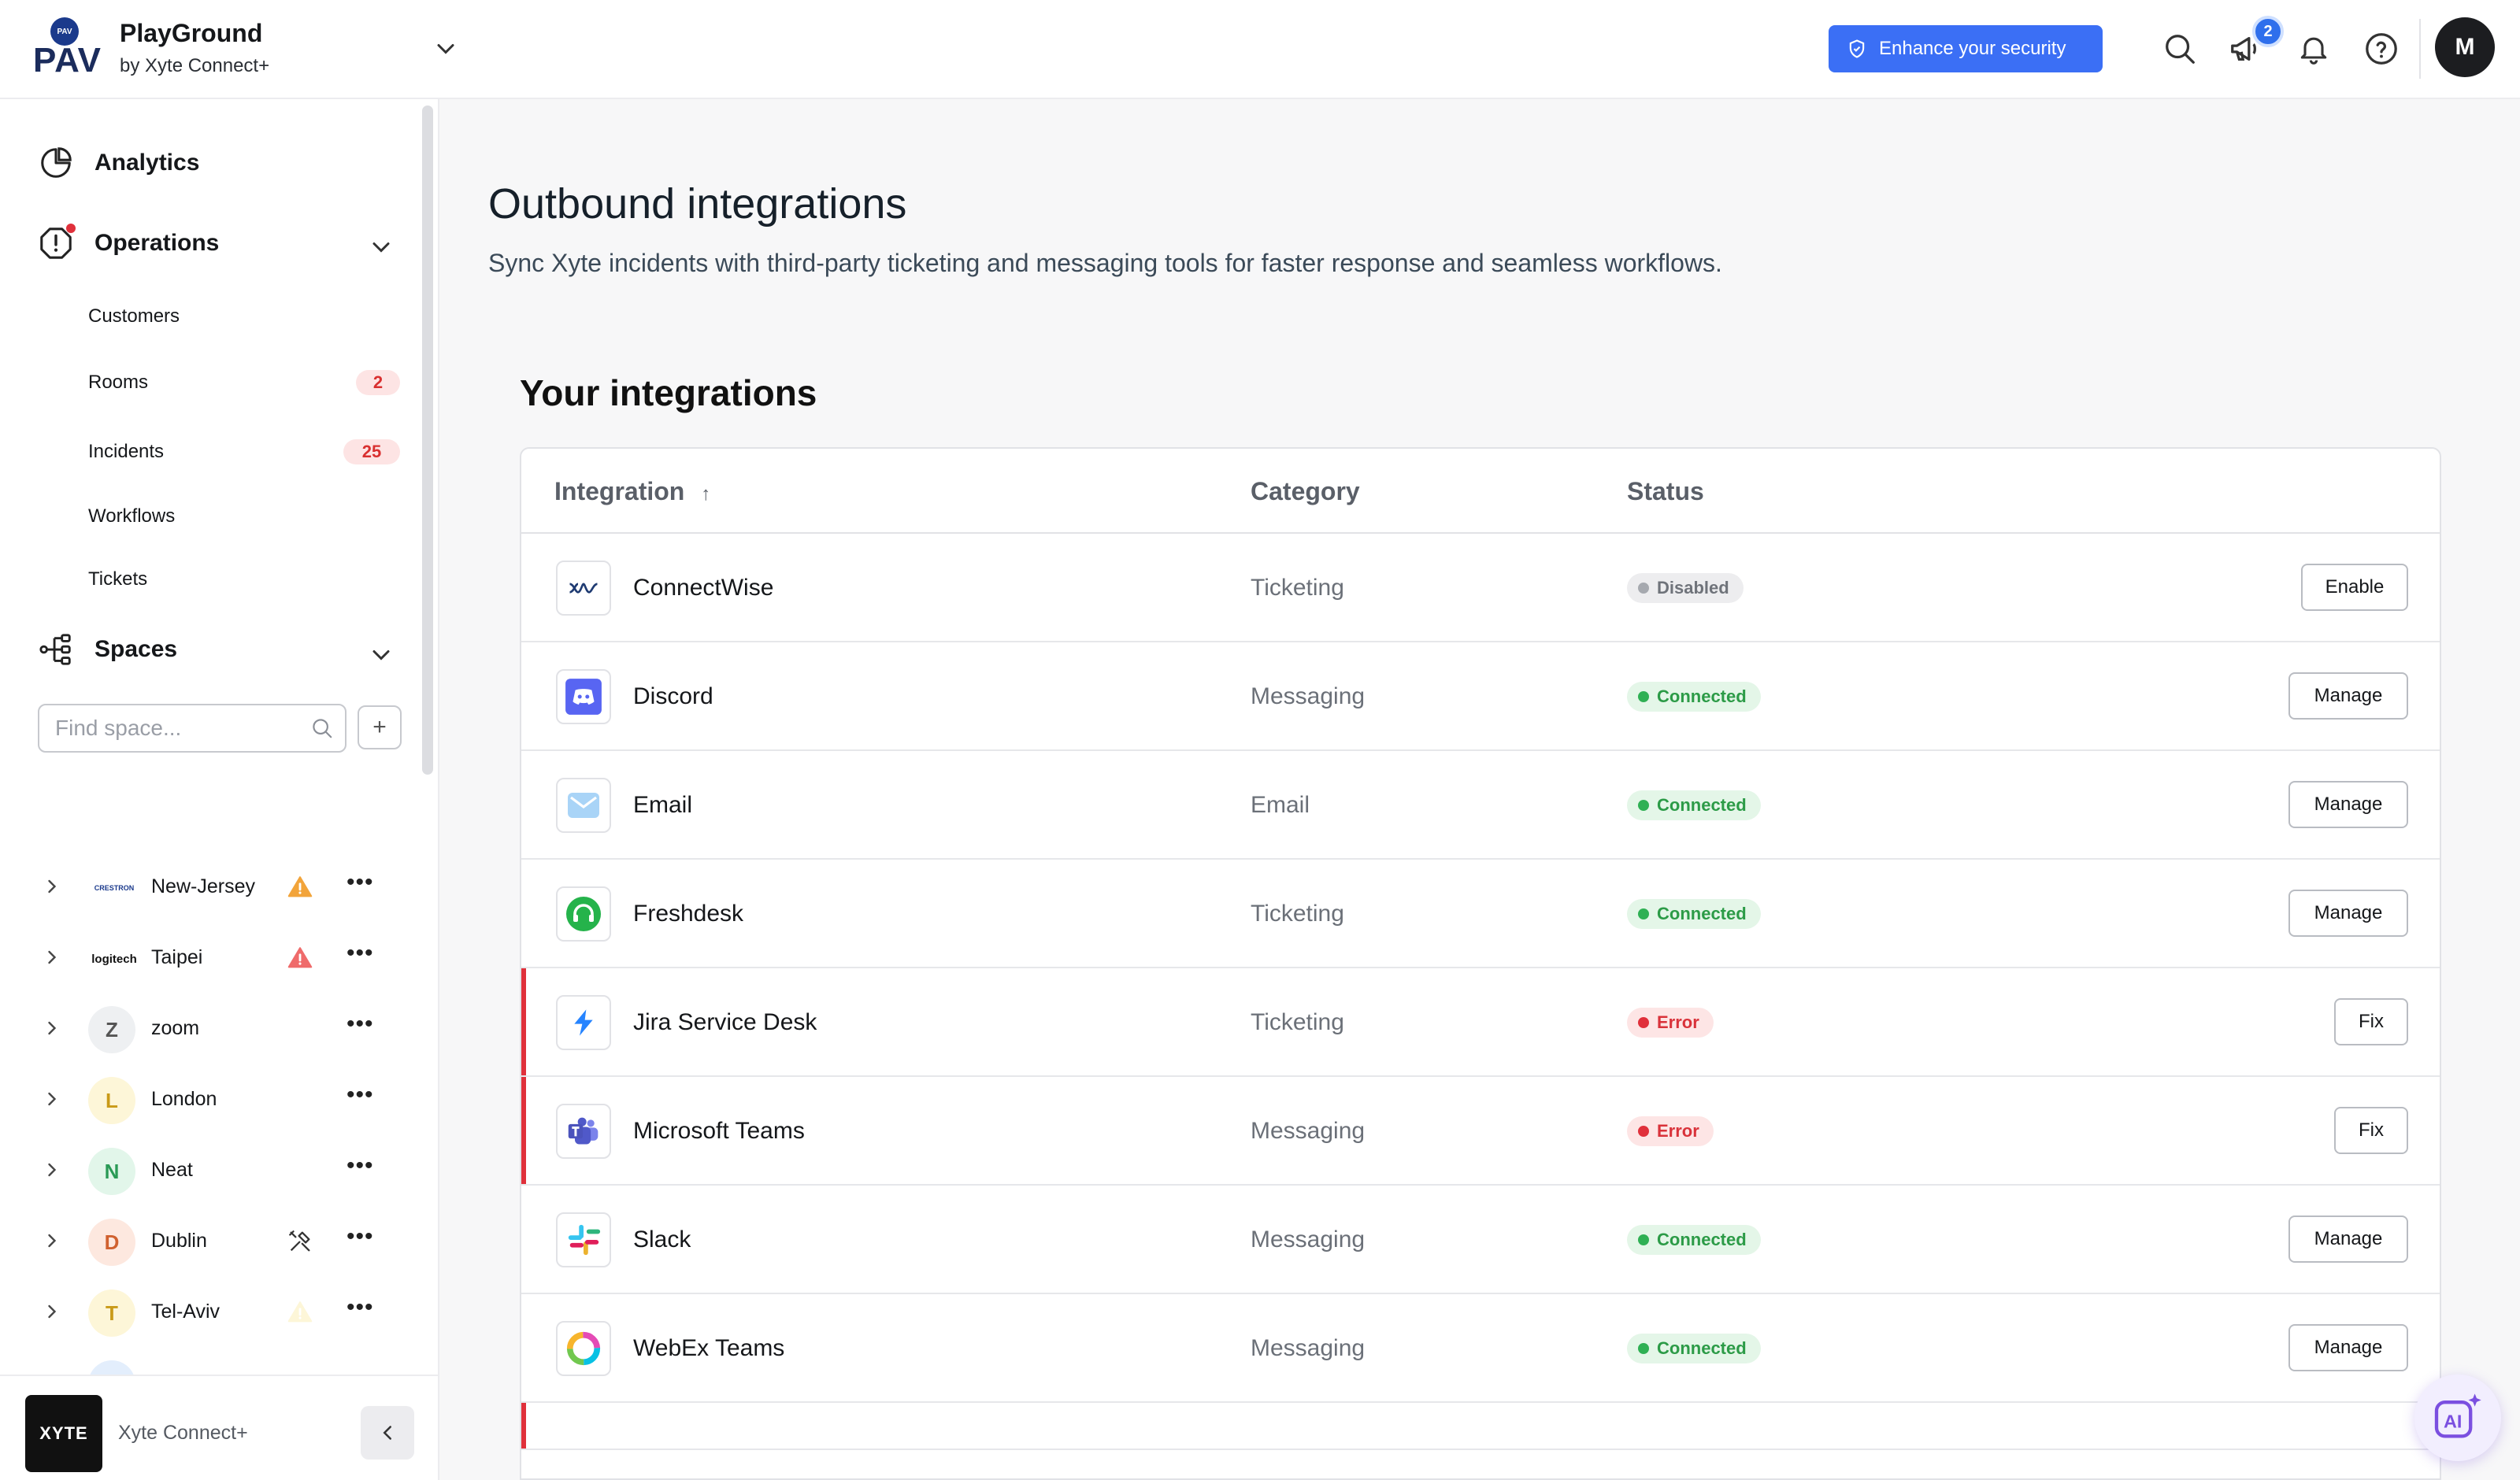 The height and width of the screenshot is (1480, 2520). What do you see at coordinates (371, 451) in the screenshot?
I see `incidents-count-badge: 25` at bounding box center [371, 451].